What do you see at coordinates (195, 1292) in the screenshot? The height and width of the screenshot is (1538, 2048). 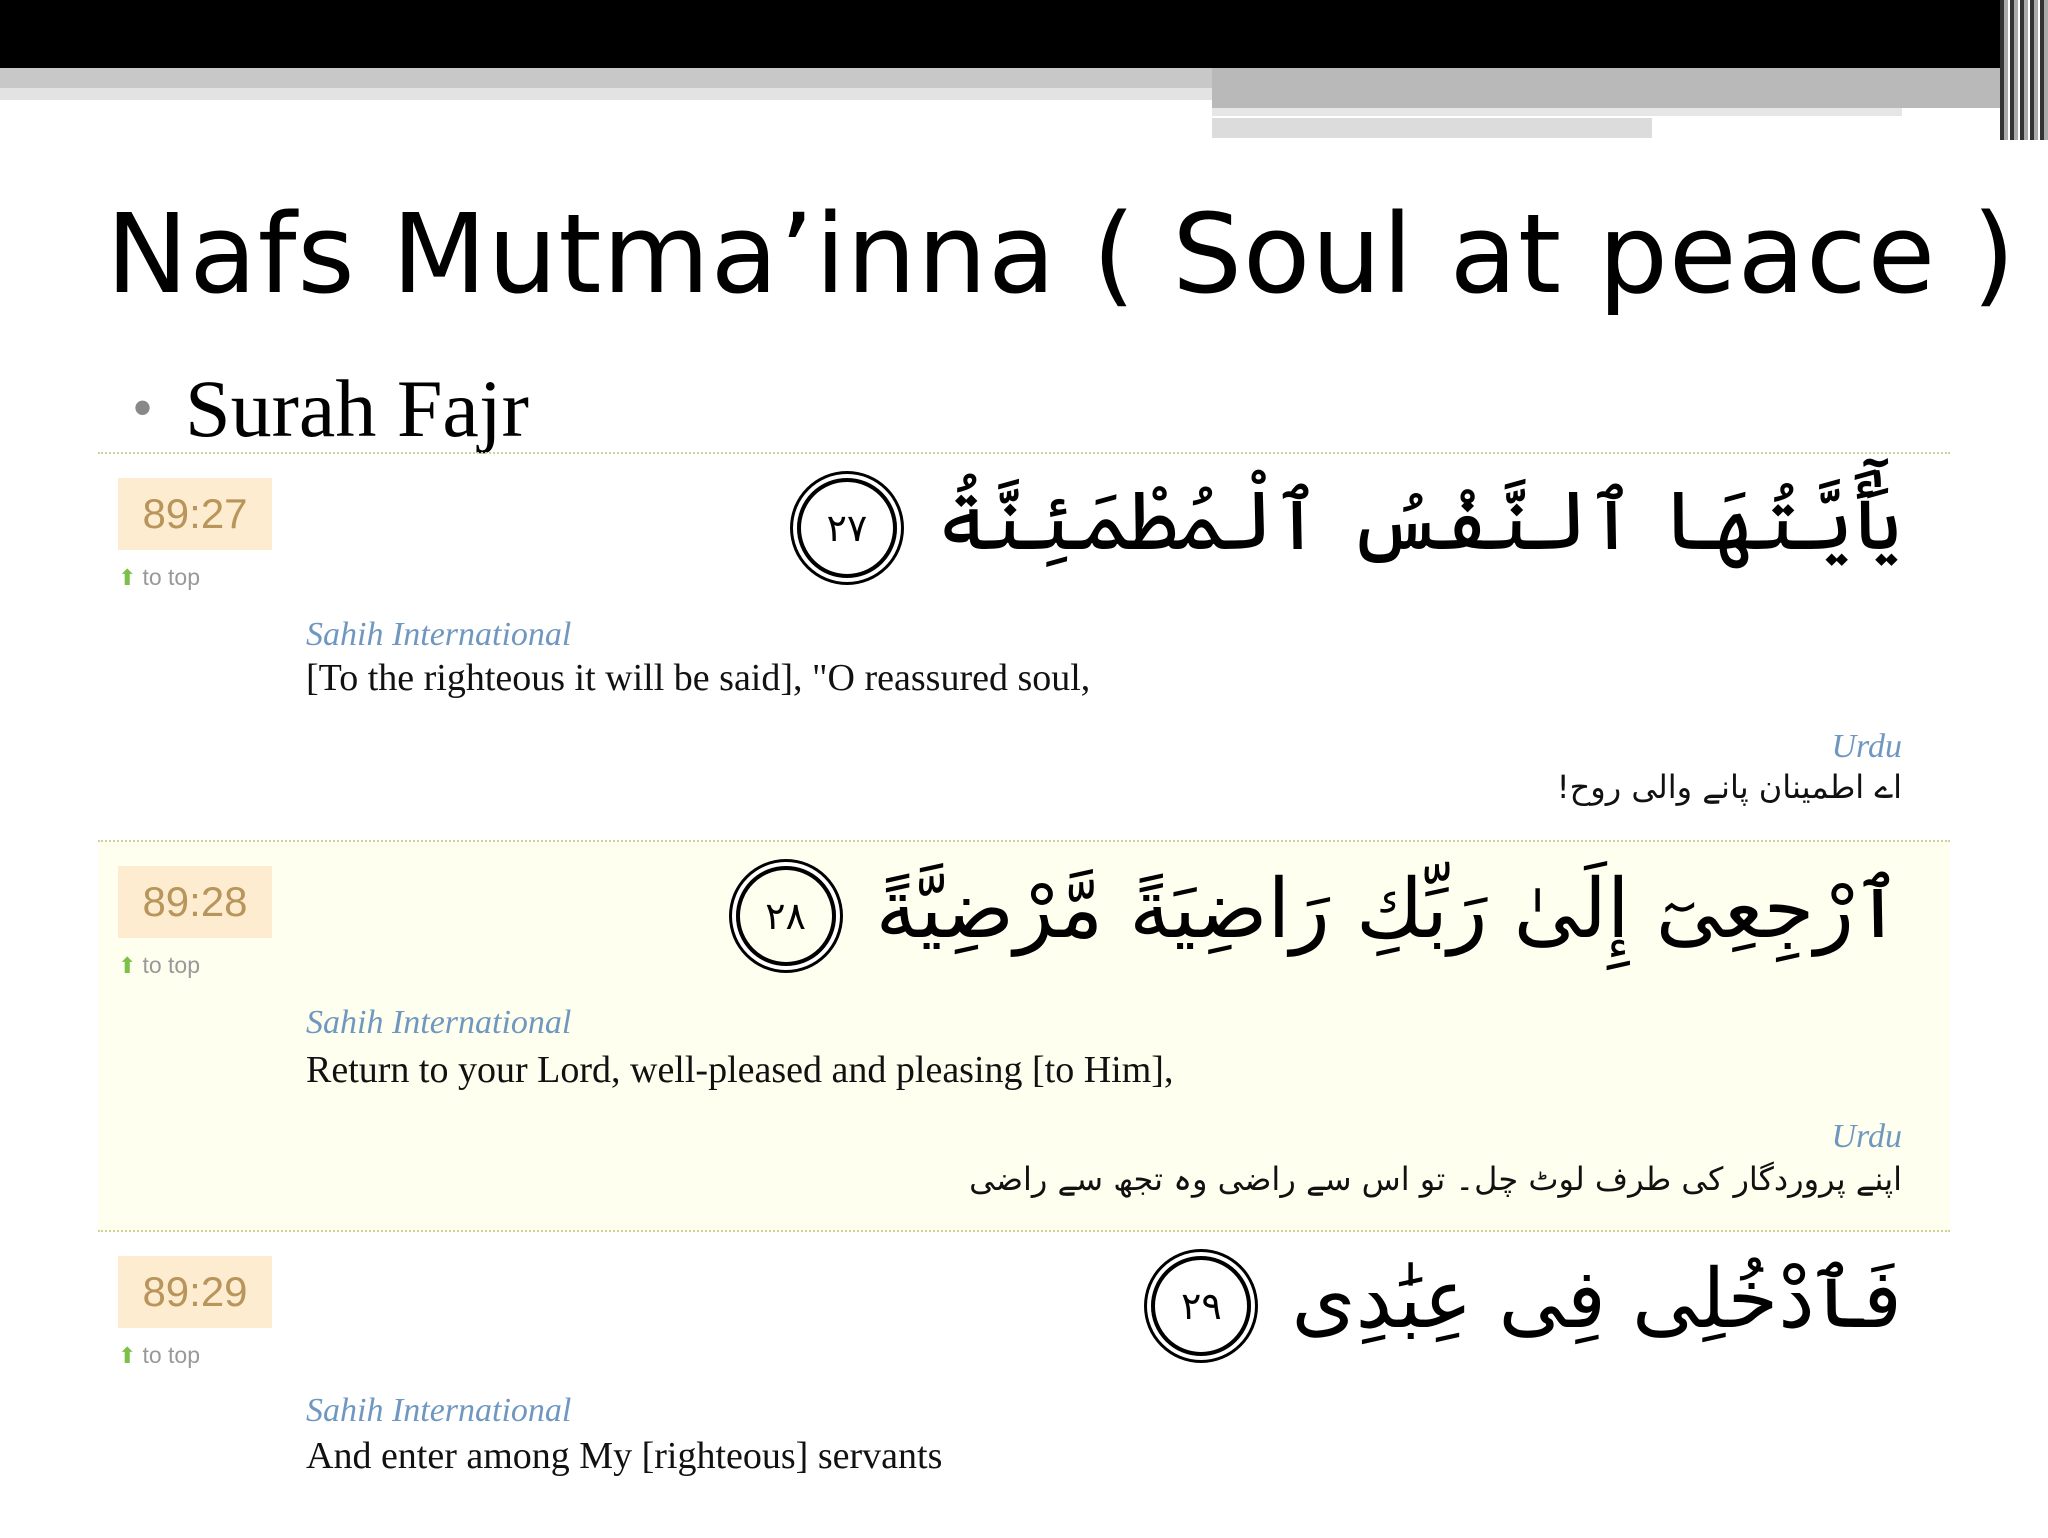 I see `verse-ref: 89:29` at bounding box center [195, 1292].